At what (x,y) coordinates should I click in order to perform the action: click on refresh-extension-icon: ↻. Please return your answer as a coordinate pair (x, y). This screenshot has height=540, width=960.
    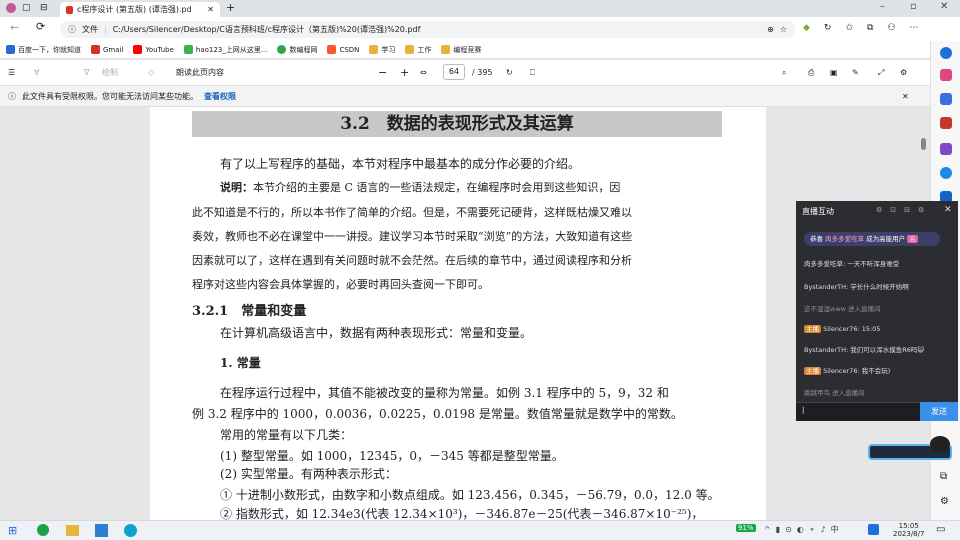
    Looking at the image, I should click on (828, 28).